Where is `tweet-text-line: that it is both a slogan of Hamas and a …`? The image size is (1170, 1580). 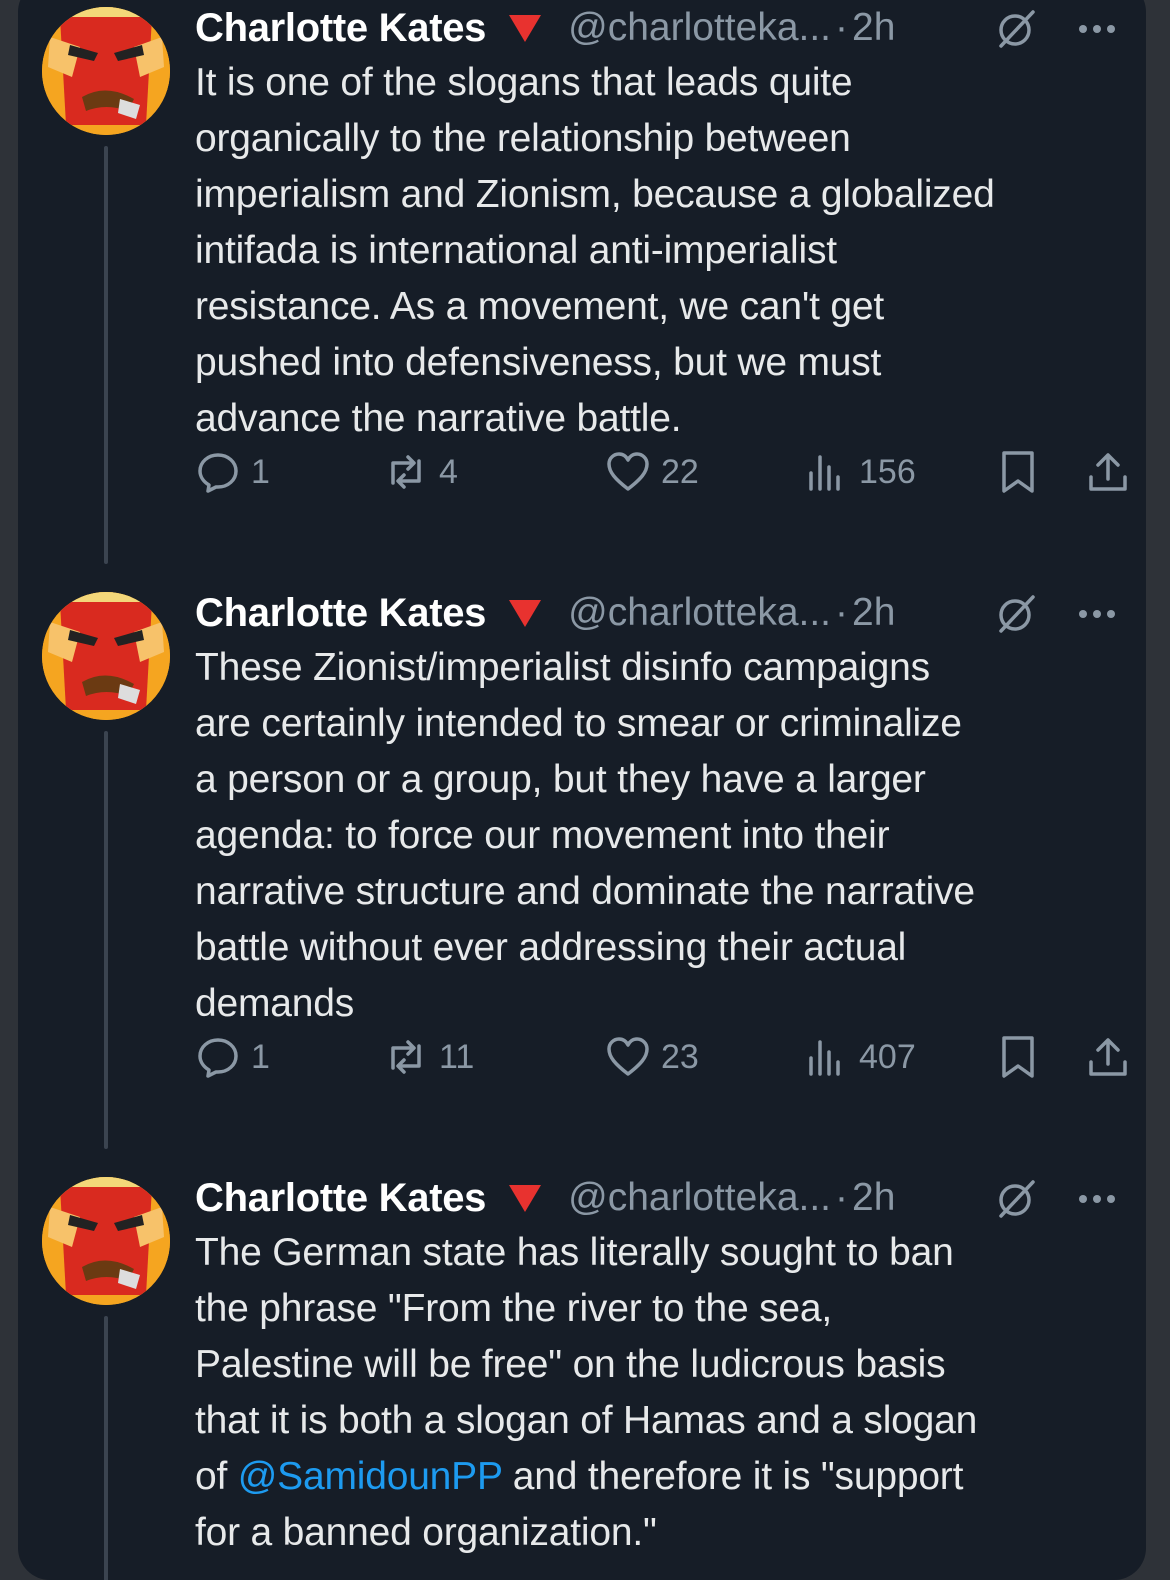
tweet-text-line: that it is both a slogan of Hamas and a … is located at coordinates (586, 1420).